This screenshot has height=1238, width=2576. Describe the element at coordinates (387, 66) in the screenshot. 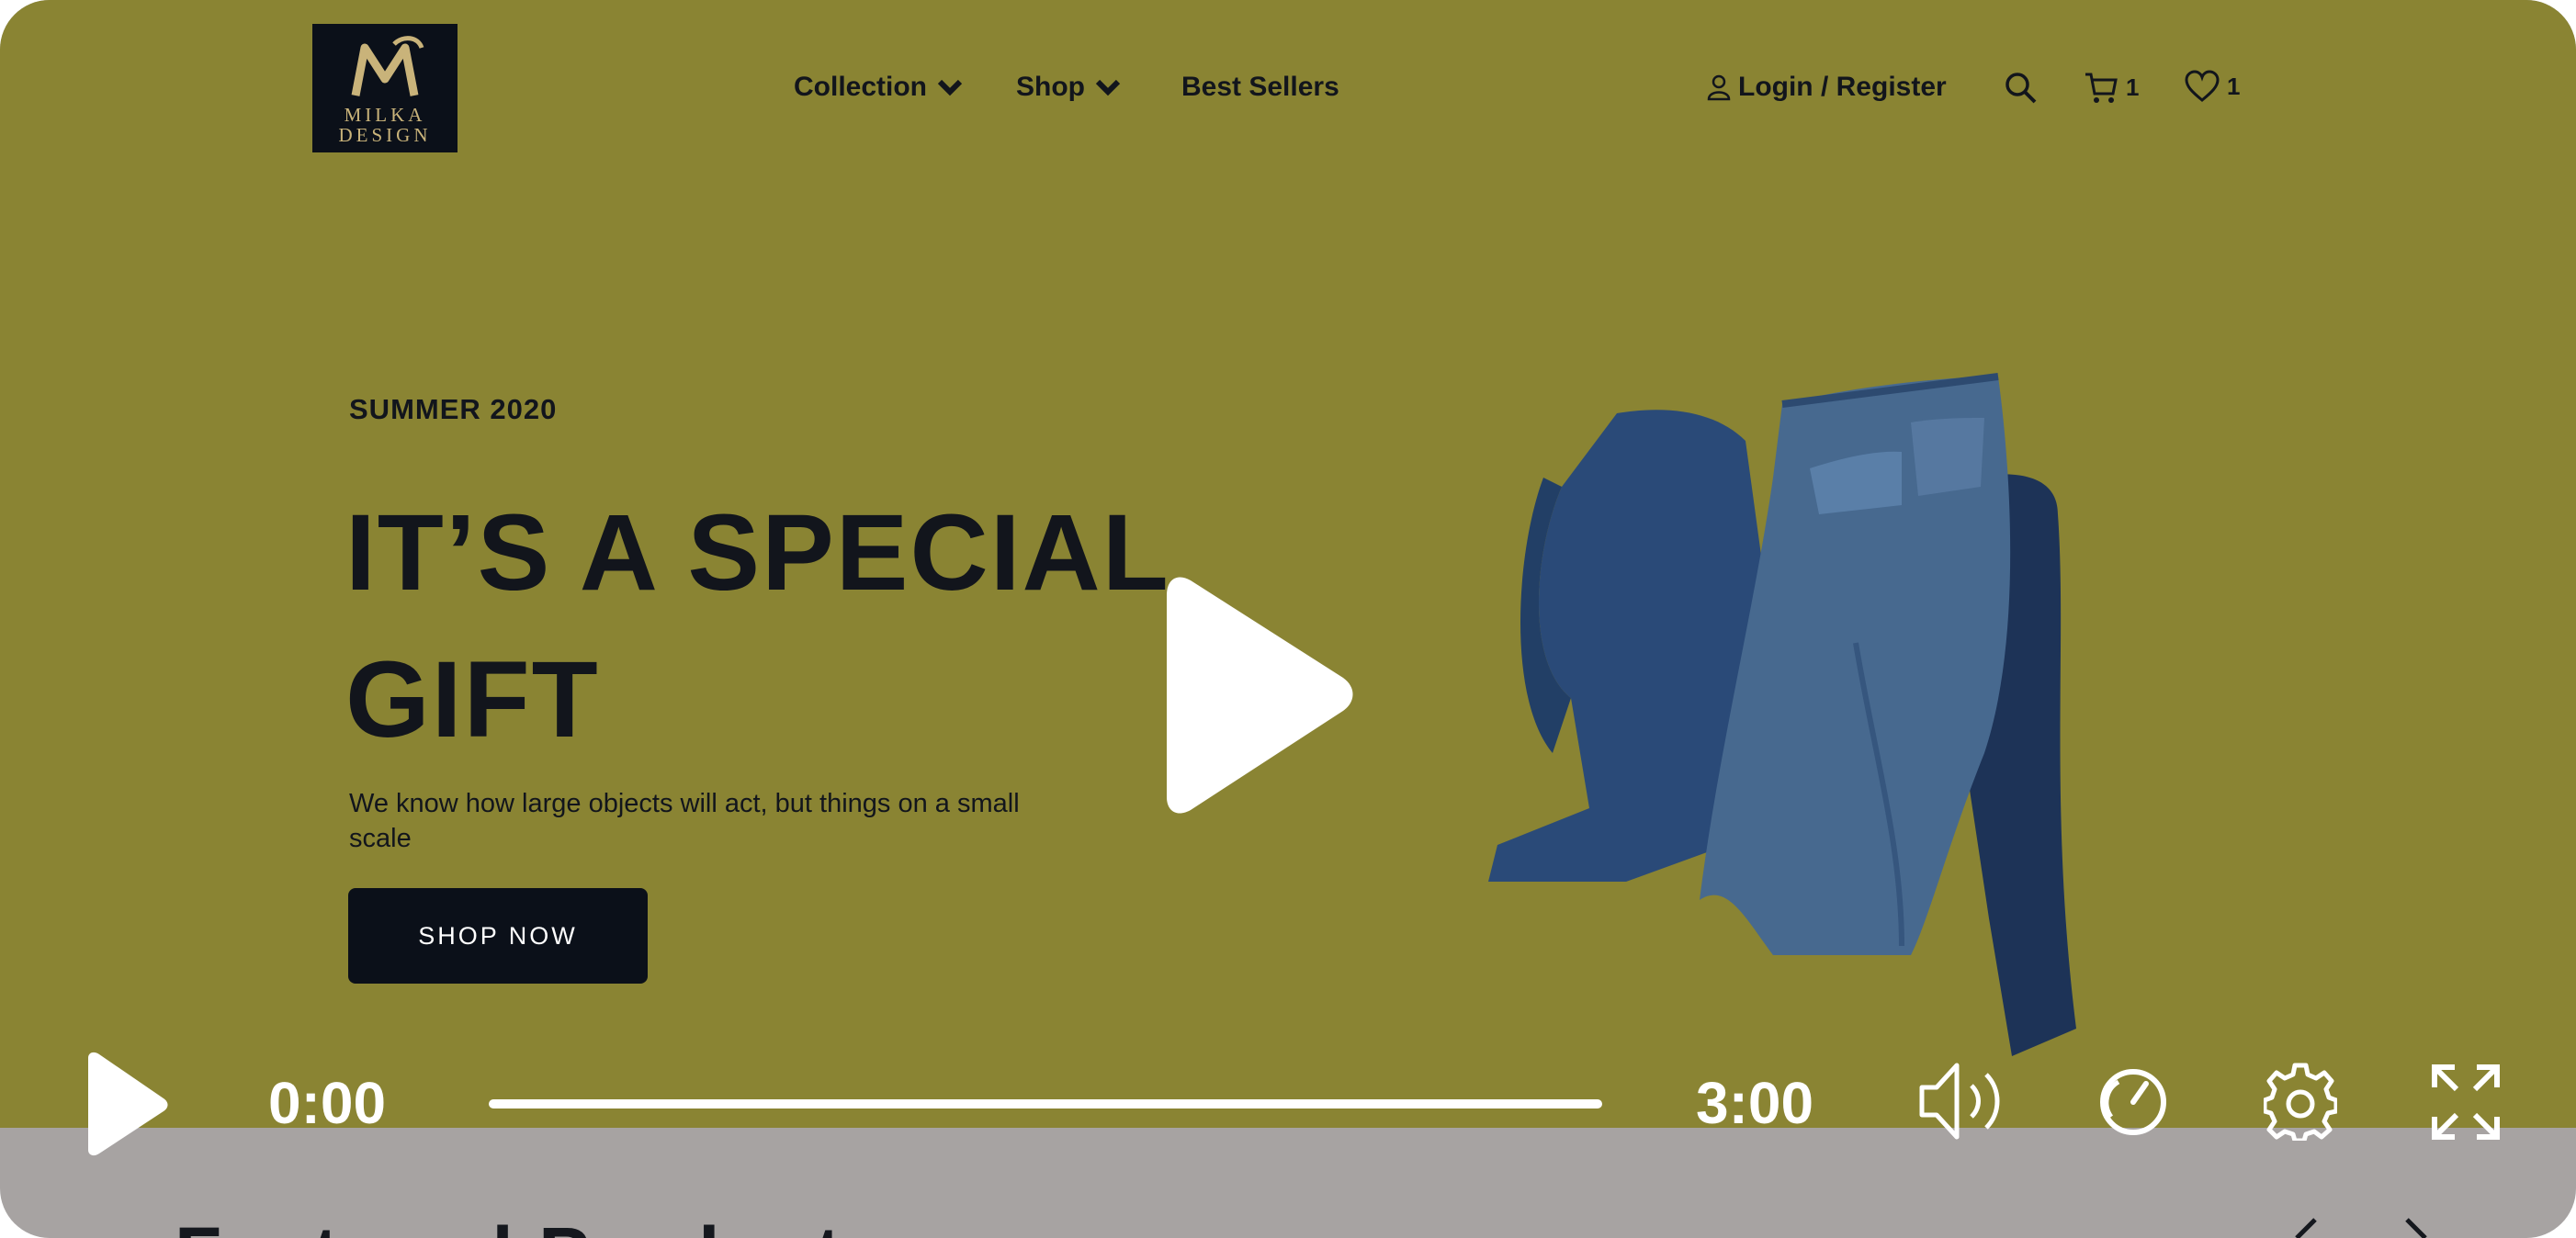

I see `logo-mark-icon` at that location.